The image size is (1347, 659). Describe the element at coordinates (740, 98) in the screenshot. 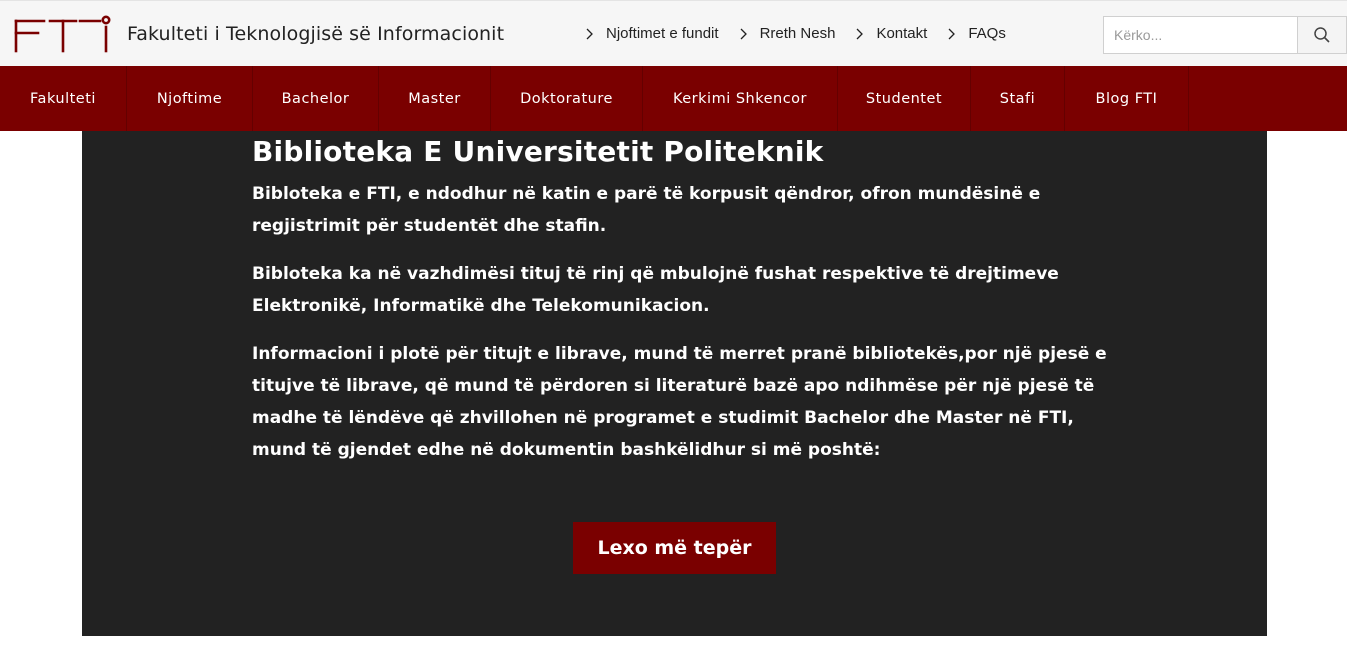

I see `nav-item-kerkimi-shkencor: Kerkimi Shkencor` at that location.